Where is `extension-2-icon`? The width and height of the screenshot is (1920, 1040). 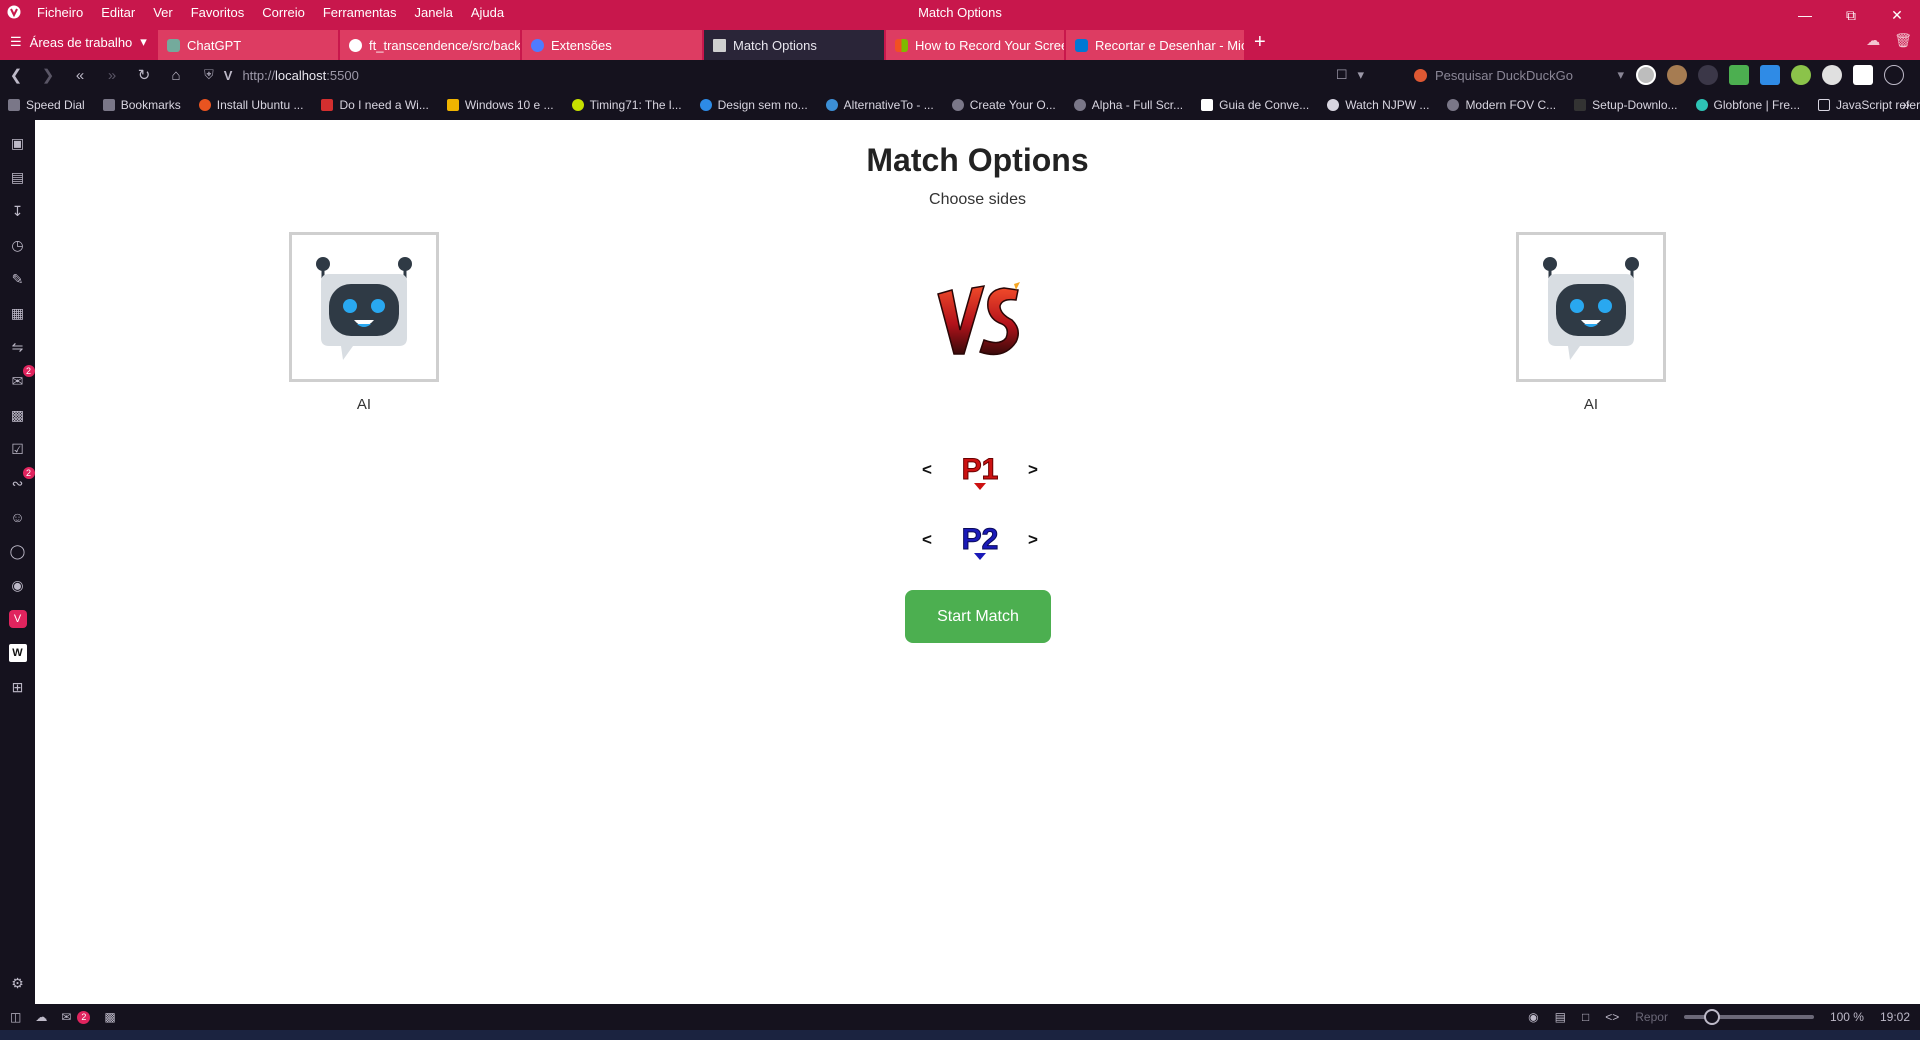 extension-2-icon is located at coordinates (1708, 75).